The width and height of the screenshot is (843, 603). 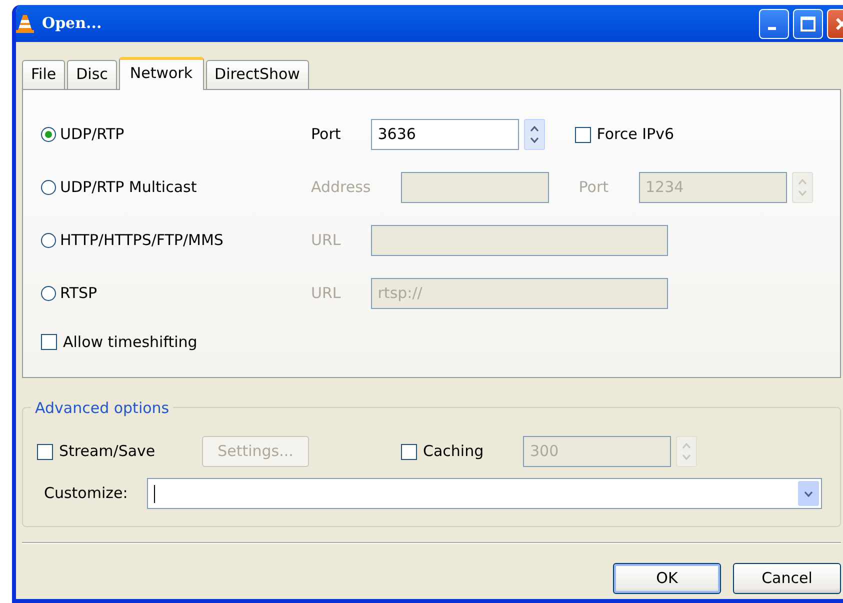 I want to click on radio-label: UDP/RTP Multicast, so click(x=128, y=187).